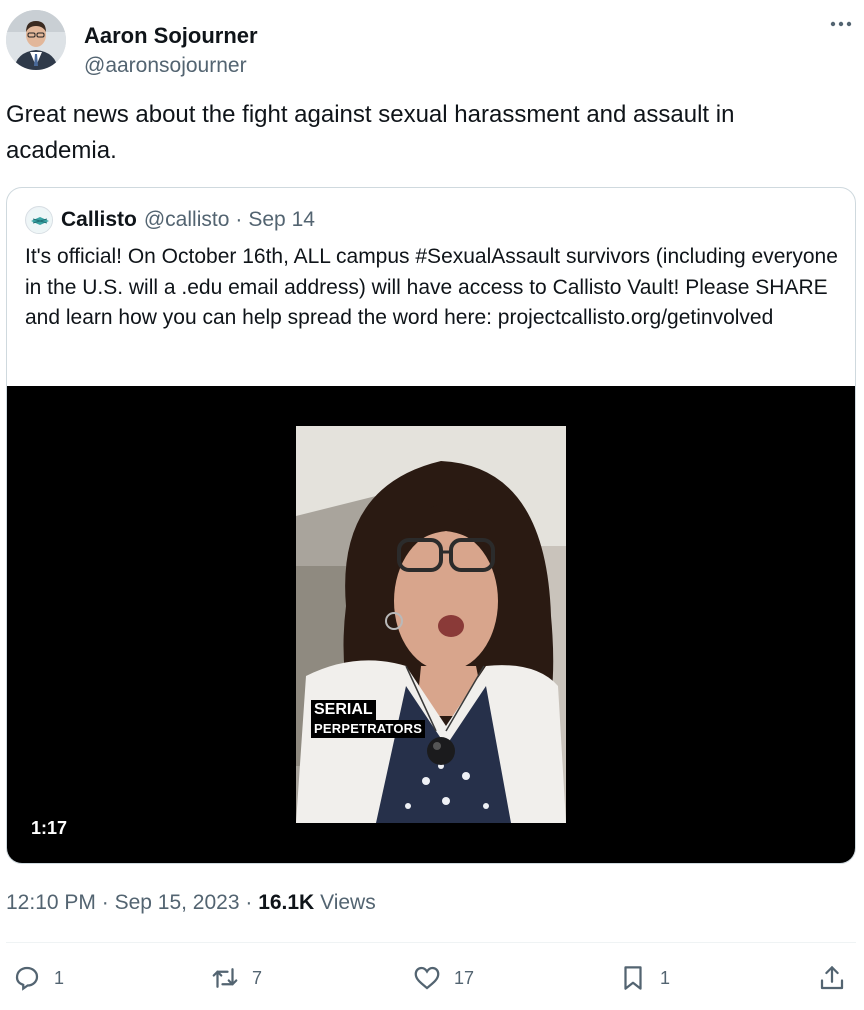 This screenshot has width=864, height=1010. I want to click on tweet-date: Sep 15, 2023, so click(177, 902).